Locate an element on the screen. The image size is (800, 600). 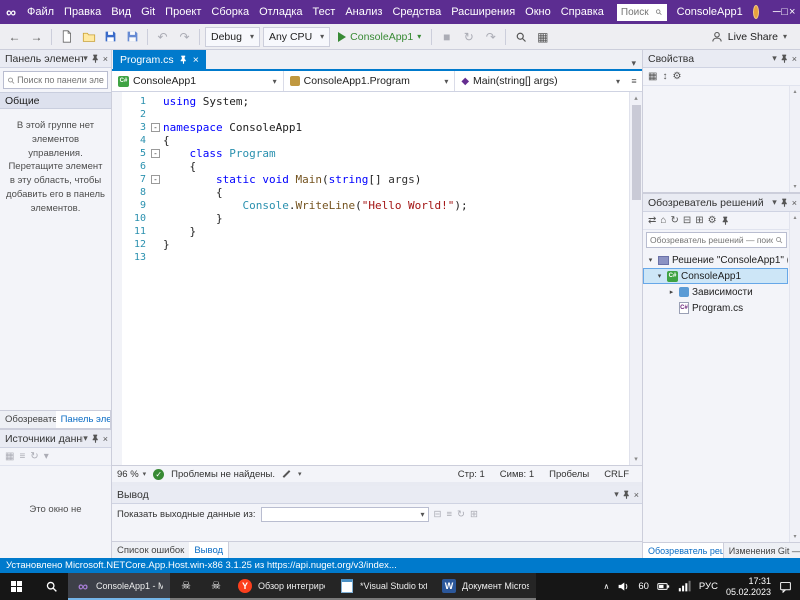
menu-project: Проект is located at coordinates (183, 12).